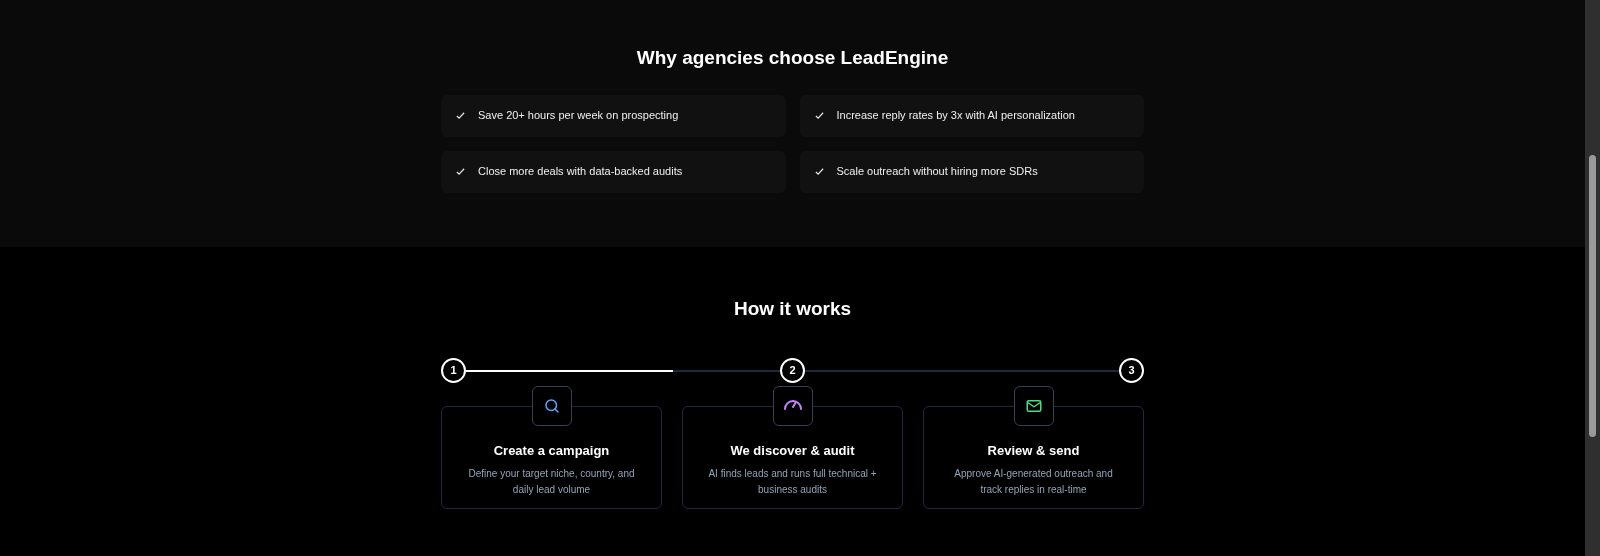 This screenshot has height=556, width=1600. Describe the element at coordinates (792, 58) in the screenshot. I see `section-title: Why agencies choose LeadEngine` at that location.